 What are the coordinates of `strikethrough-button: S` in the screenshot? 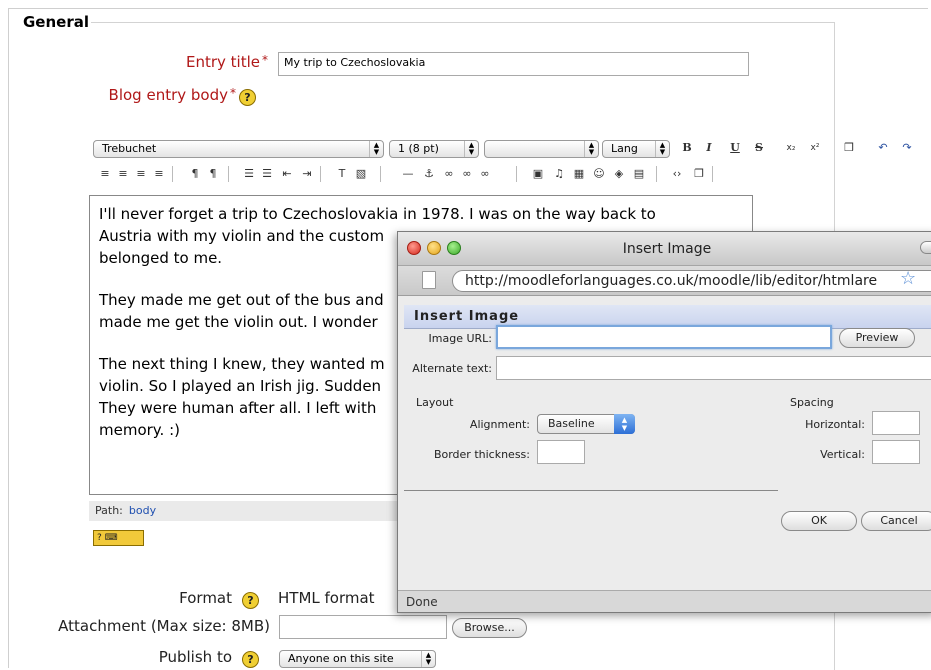 It's located at (759, 148).